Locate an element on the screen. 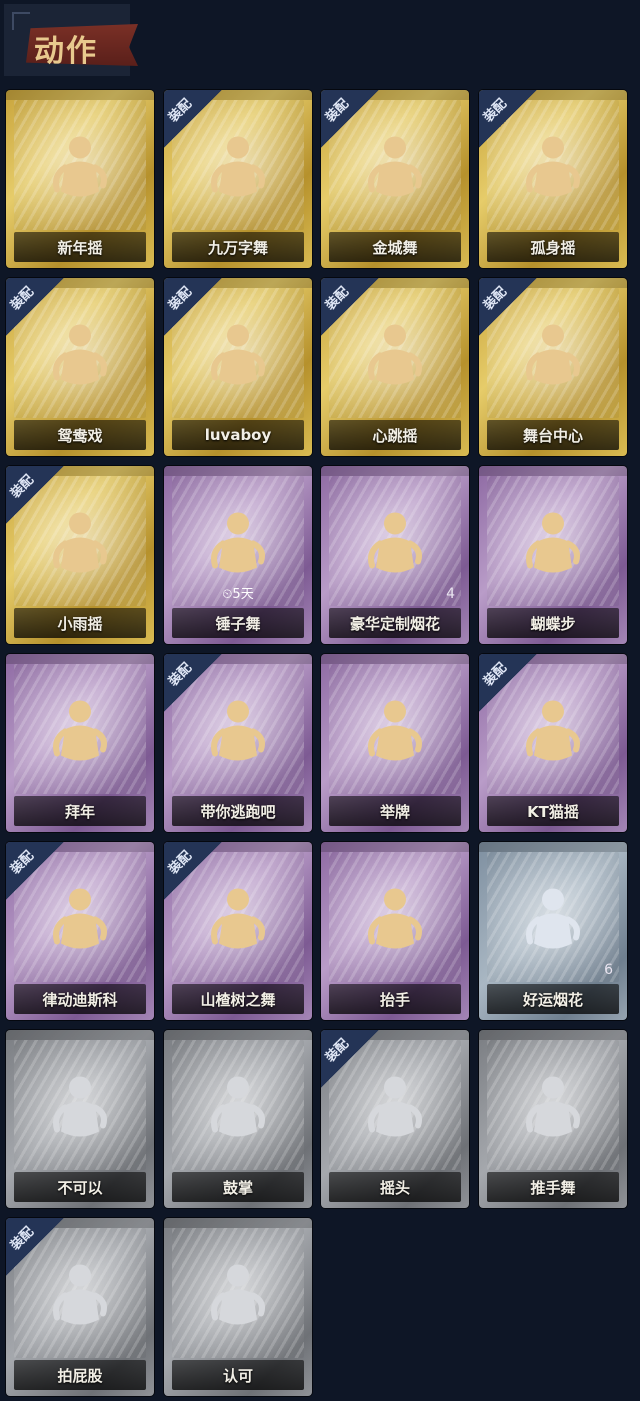  section-header: 动作 is located at coordinates (71, 40).